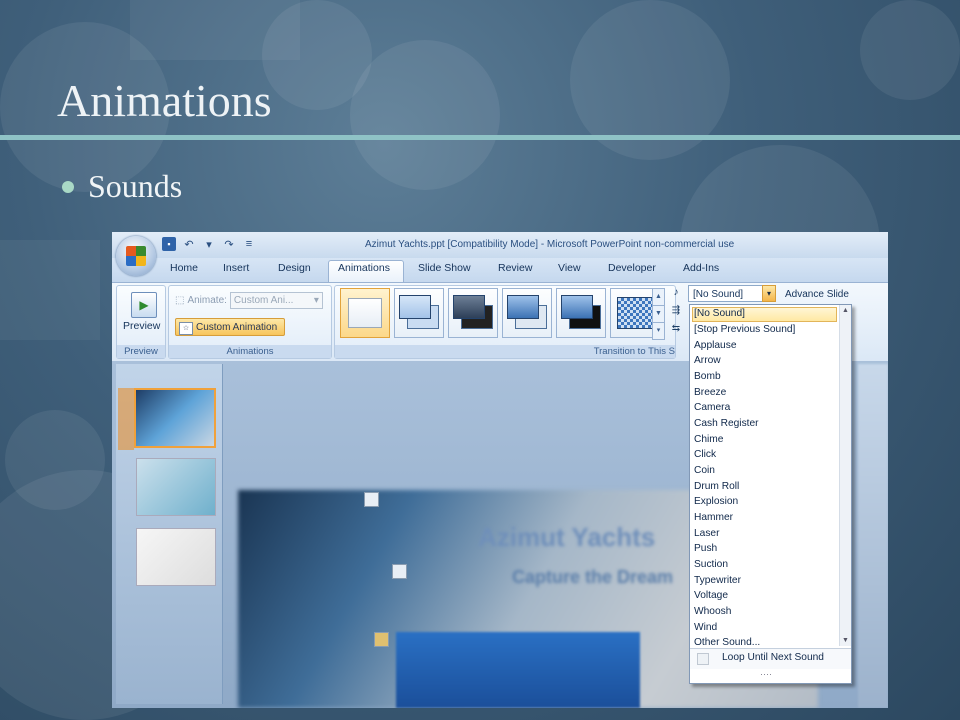  I want to click on office-logo-icon, so click(136, 256).